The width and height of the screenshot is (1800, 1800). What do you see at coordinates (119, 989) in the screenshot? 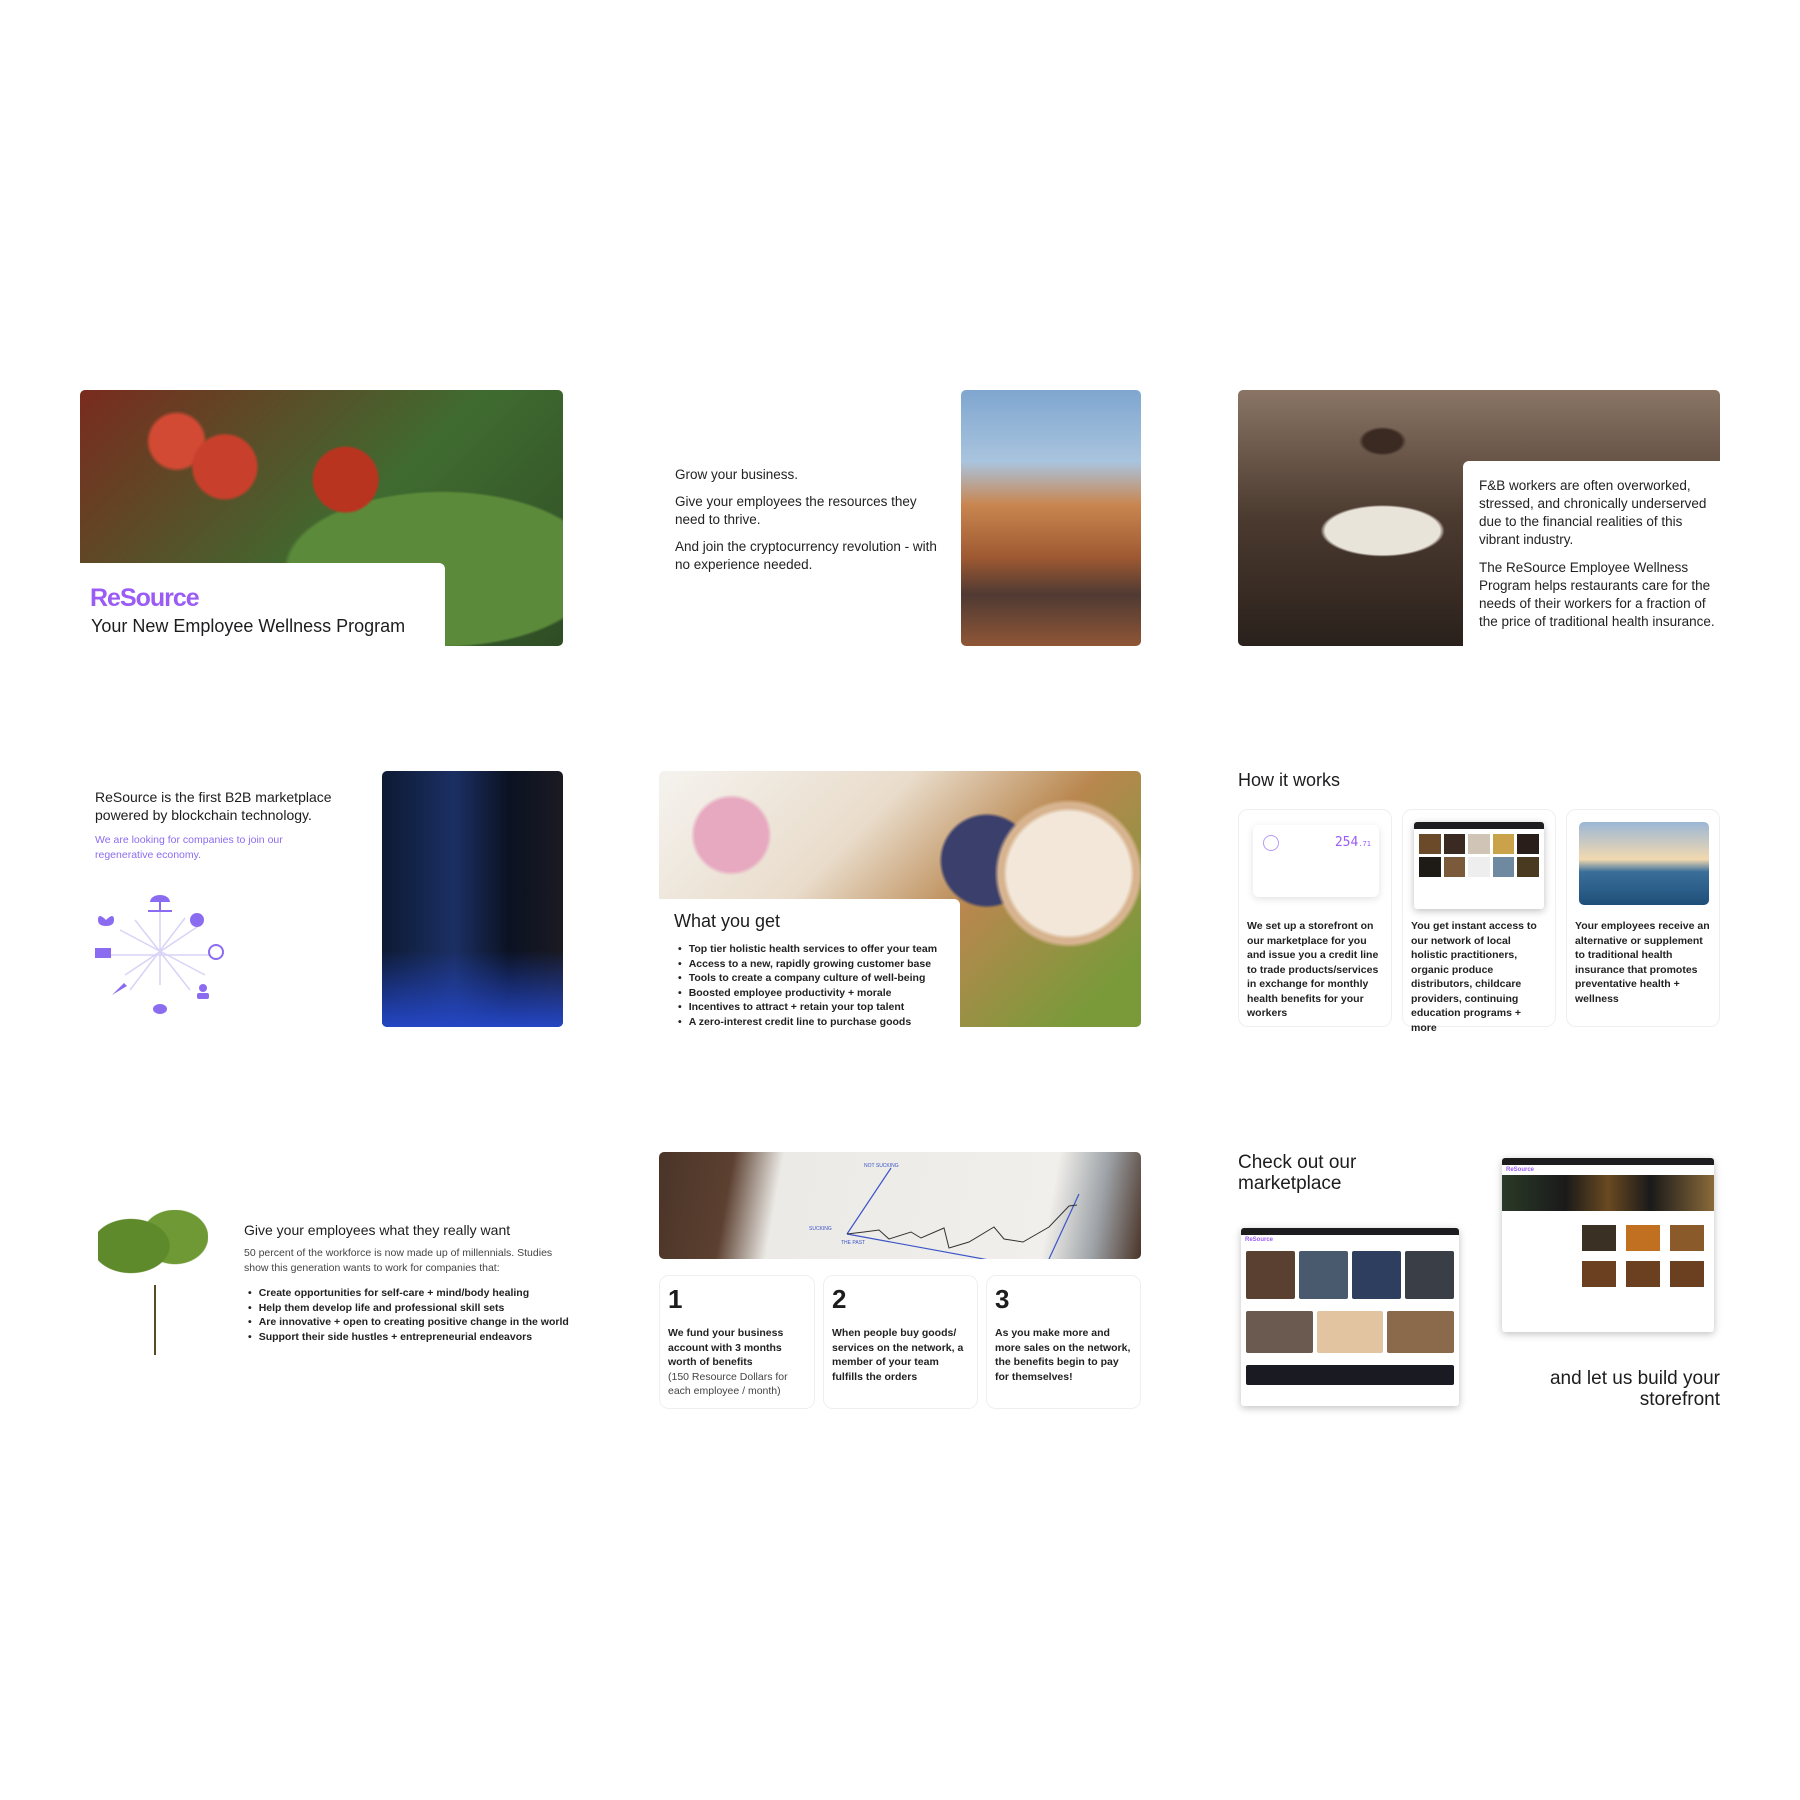
I see `carrot-icon` at bounding box center [119, 989].